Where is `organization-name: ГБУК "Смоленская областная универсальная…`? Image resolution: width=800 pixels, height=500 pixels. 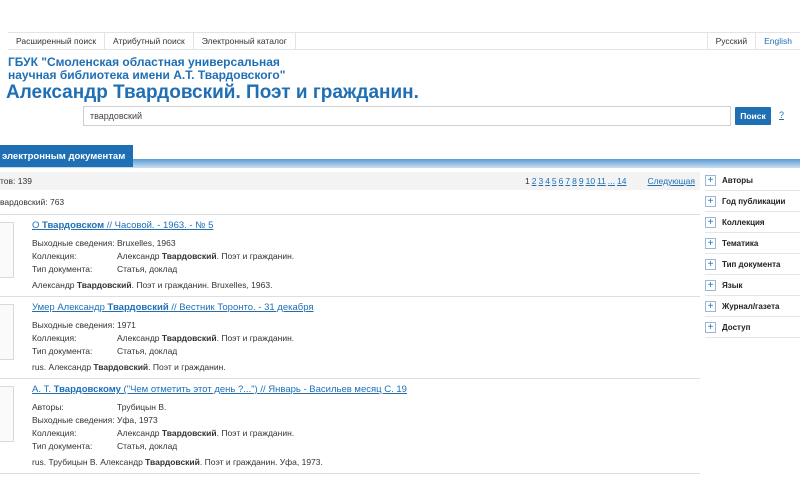
organization-name: ГБУК "Смоленская областная универсальная… is located at coordinates (146, 69).